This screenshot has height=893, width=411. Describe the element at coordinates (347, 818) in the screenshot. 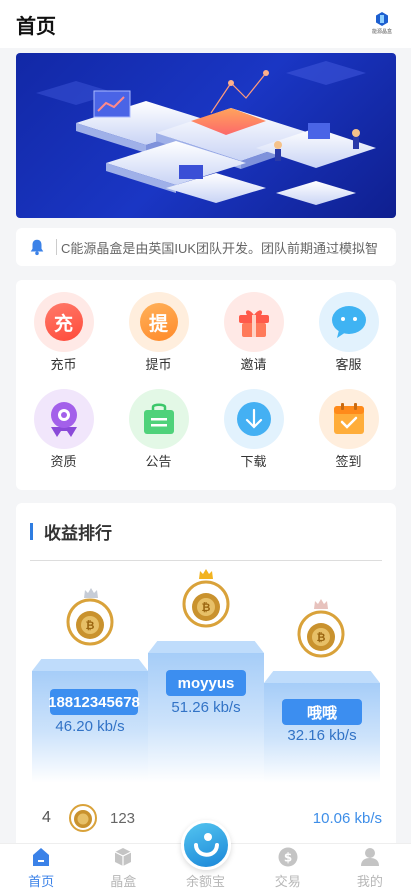

I see `rank-speed: 10.06 kb/s` at that location.